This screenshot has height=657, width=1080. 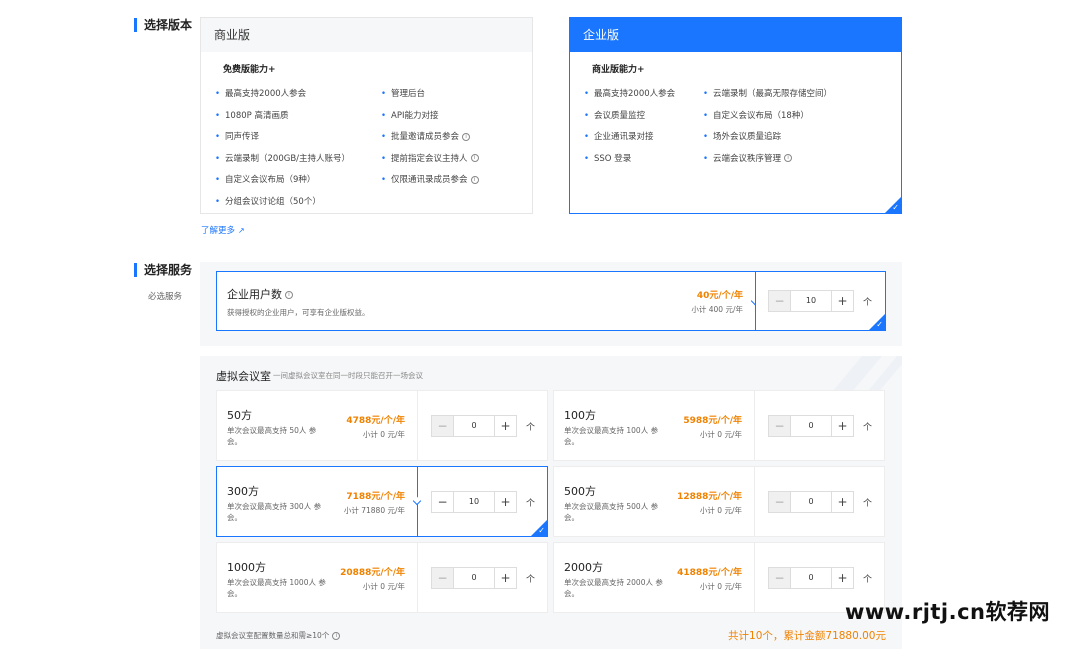 I want to click on room-card: 100方 单次会议最高支持 100人 参会。 5988元/个/年 小计 0 元/年, so click(x=654, y=425).